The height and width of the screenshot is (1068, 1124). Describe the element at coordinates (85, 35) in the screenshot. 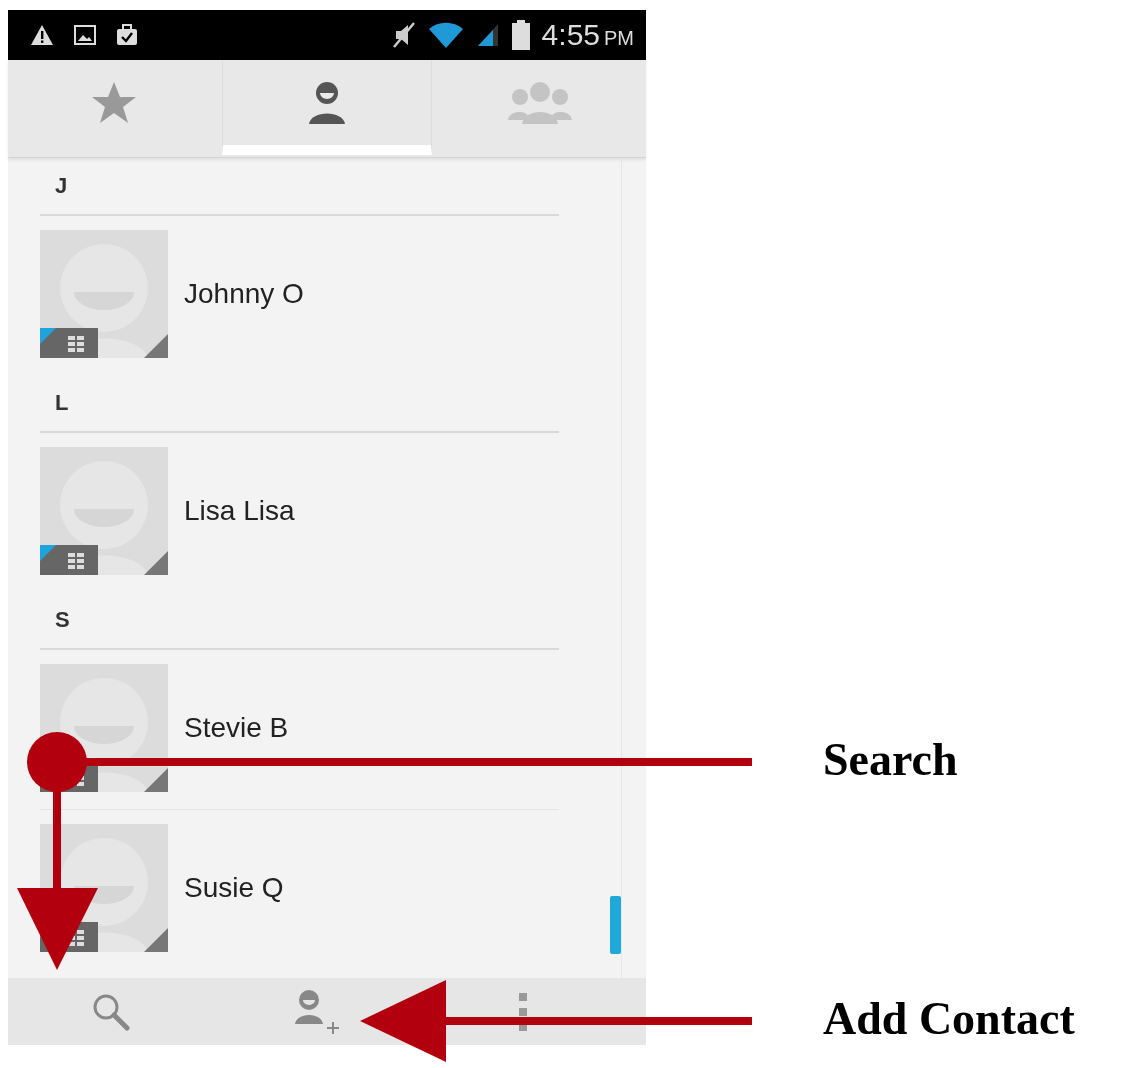

I see `image-icon` at that location.